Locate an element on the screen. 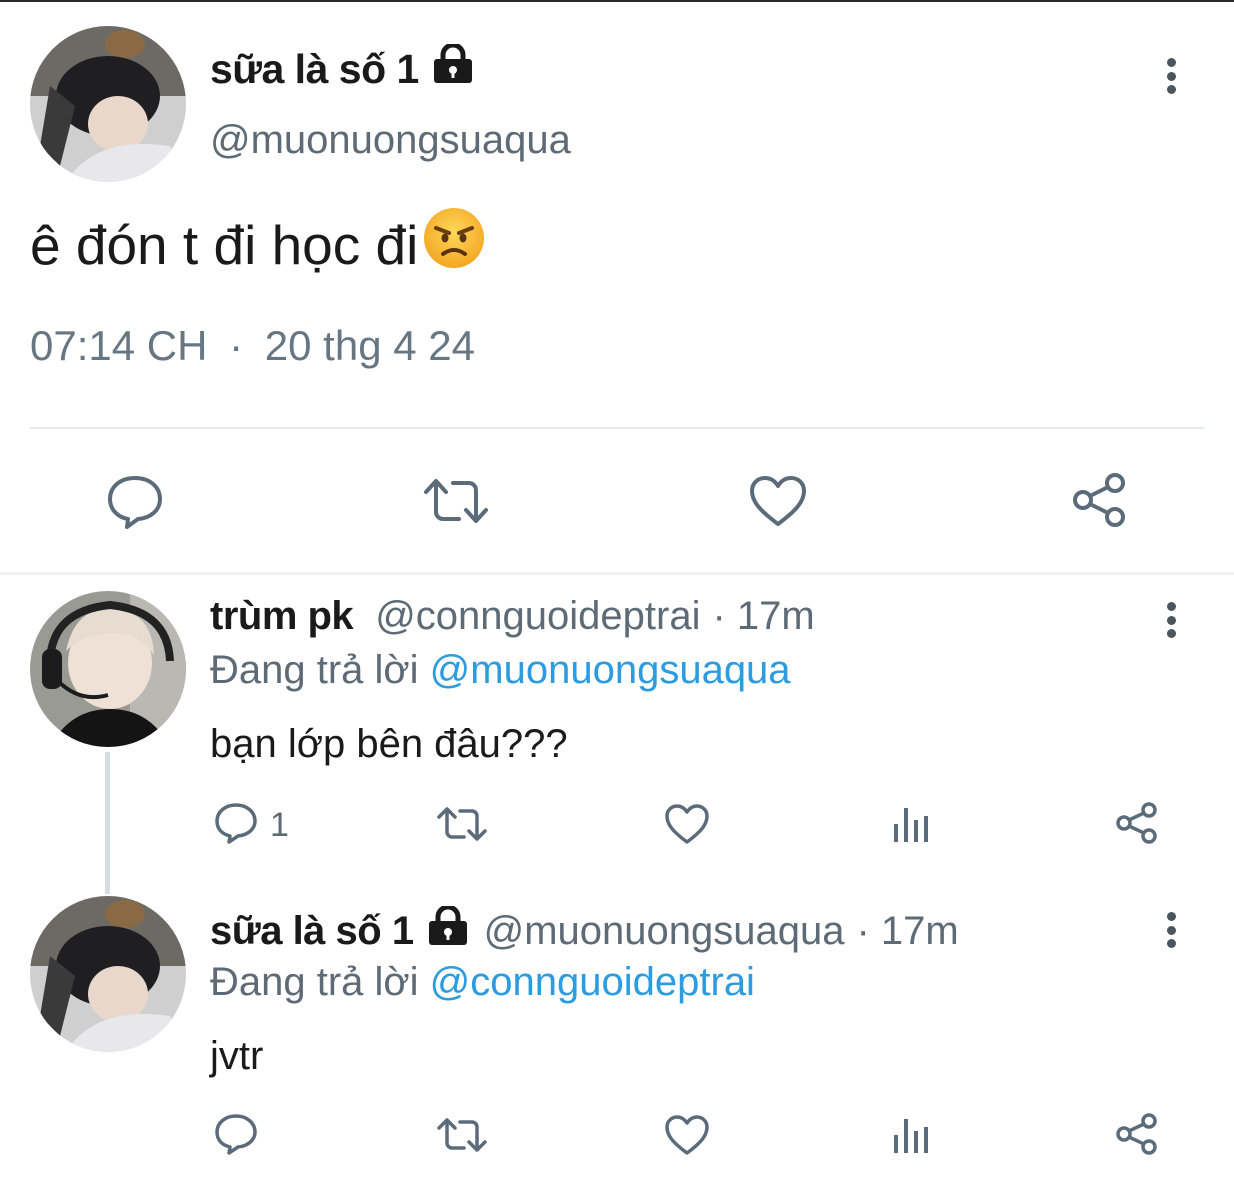 This screenshot has height=1182, width=1234. replying-to: Đang trả lời @connguoideptrai is located at coordinates (482, 982).